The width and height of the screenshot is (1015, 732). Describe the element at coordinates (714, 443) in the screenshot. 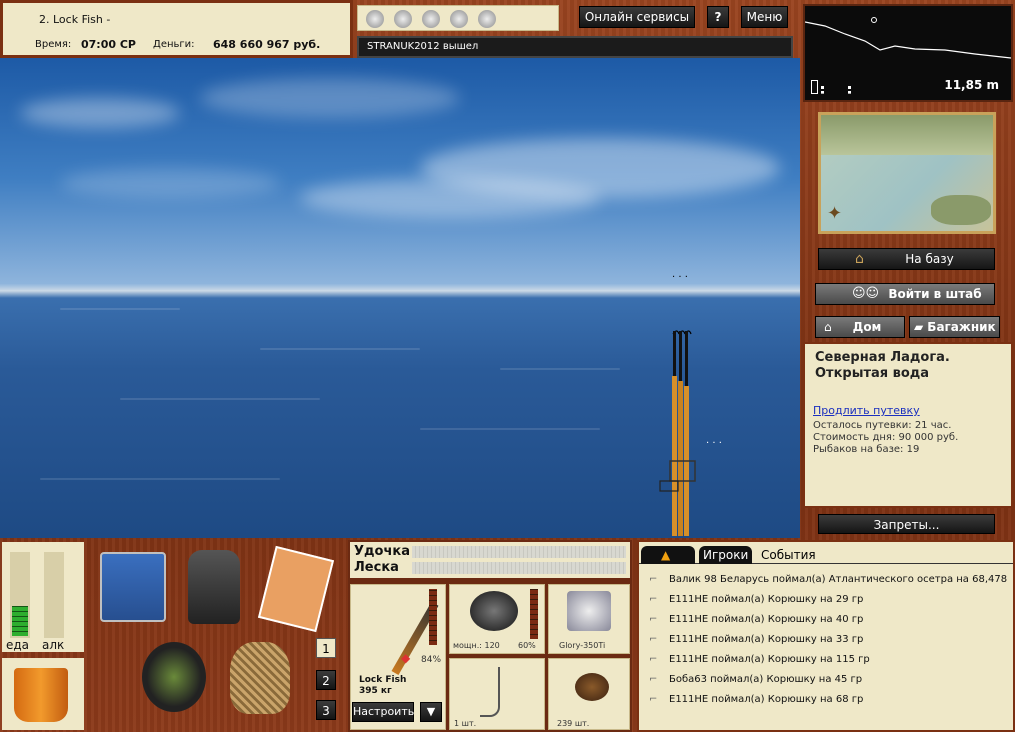

I see `float-marker: · · ·` at that location.